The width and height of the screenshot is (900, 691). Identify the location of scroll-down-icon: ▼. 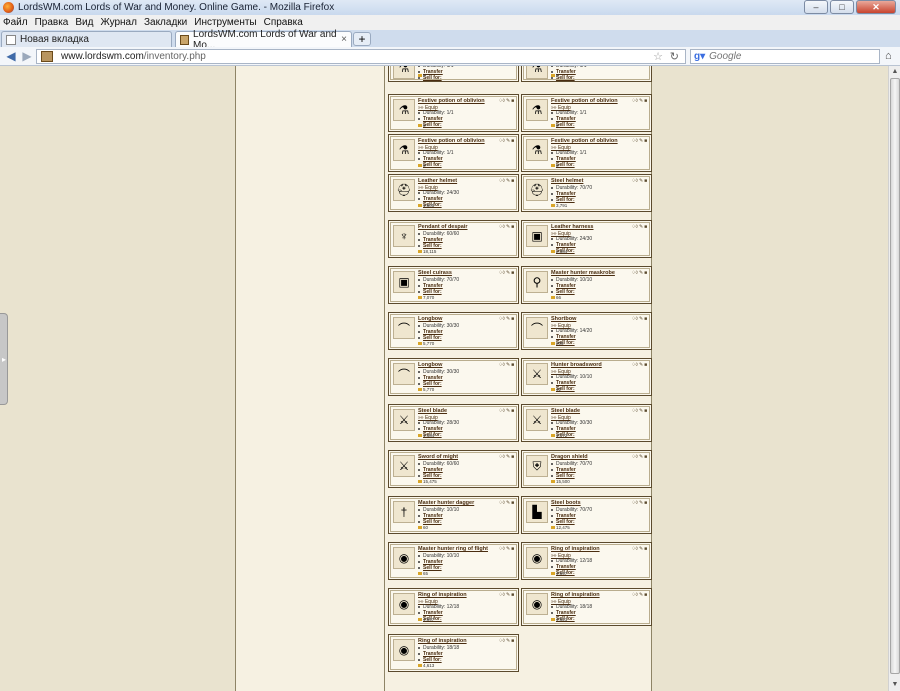
(895, 685).